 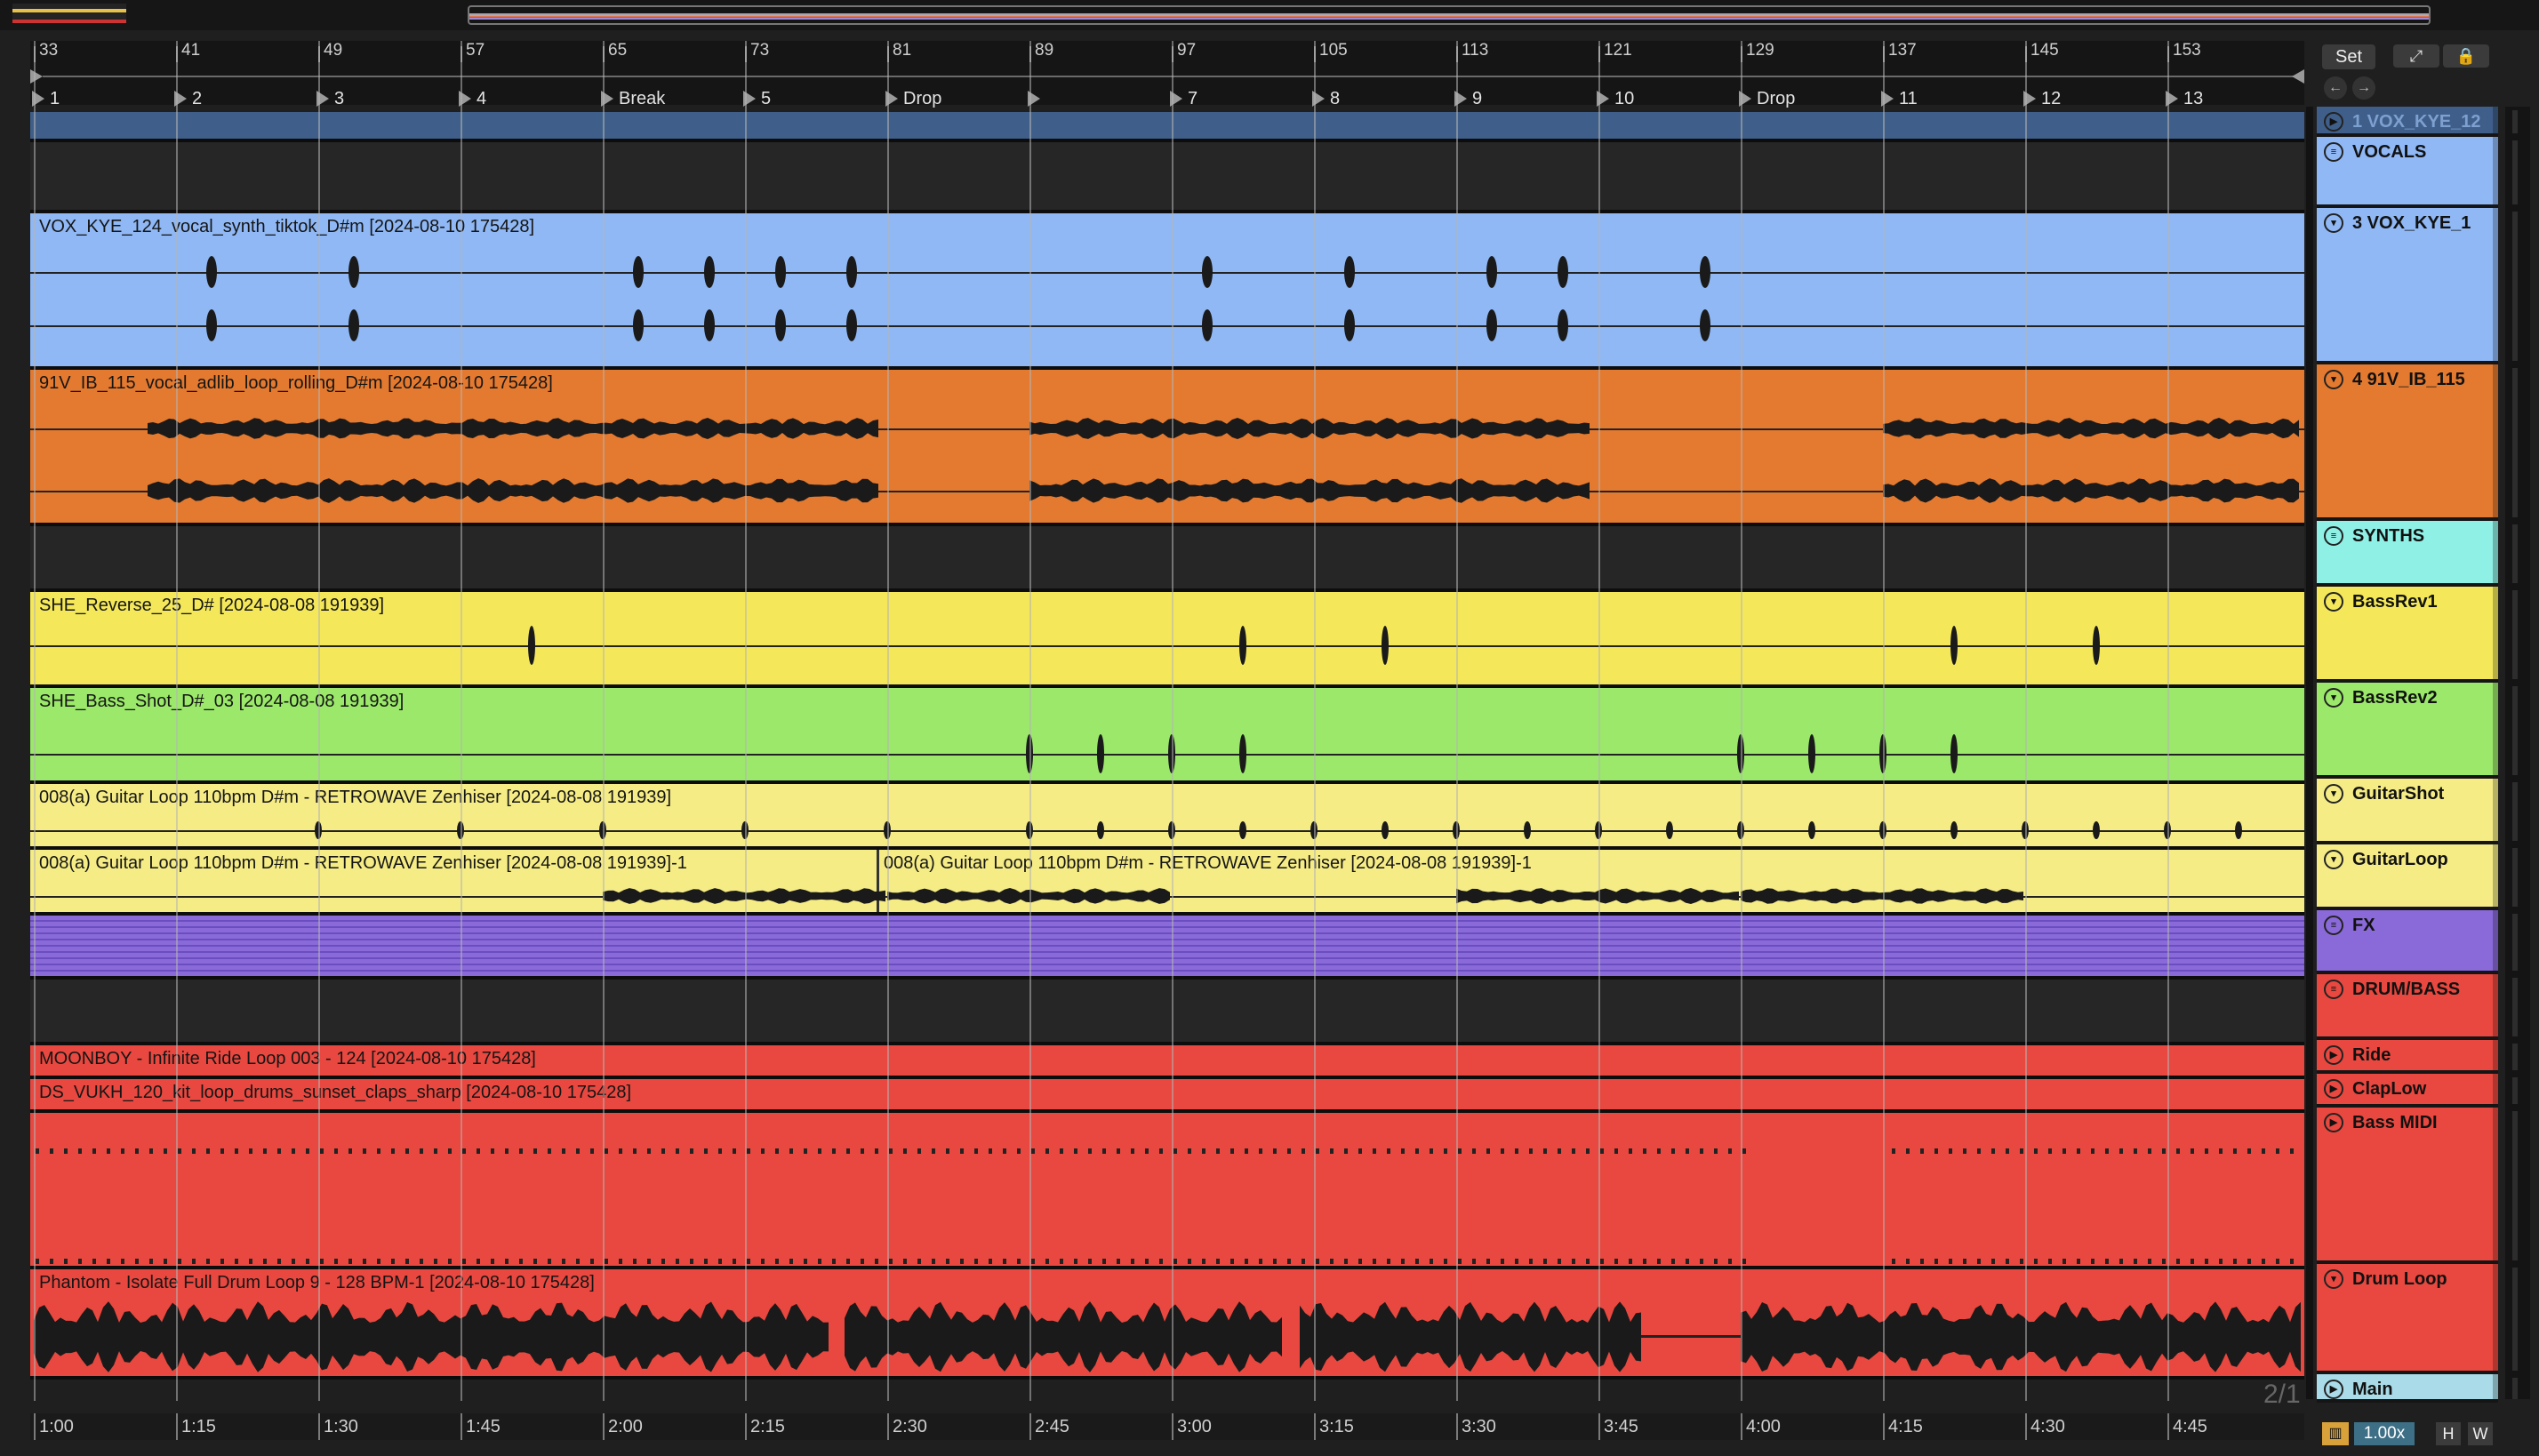 What do you see at coordinates (2407, 1186) in the screenshot?
I see `track-header: ▶ Bass MIDI` at bounding box center [2407, 1186].